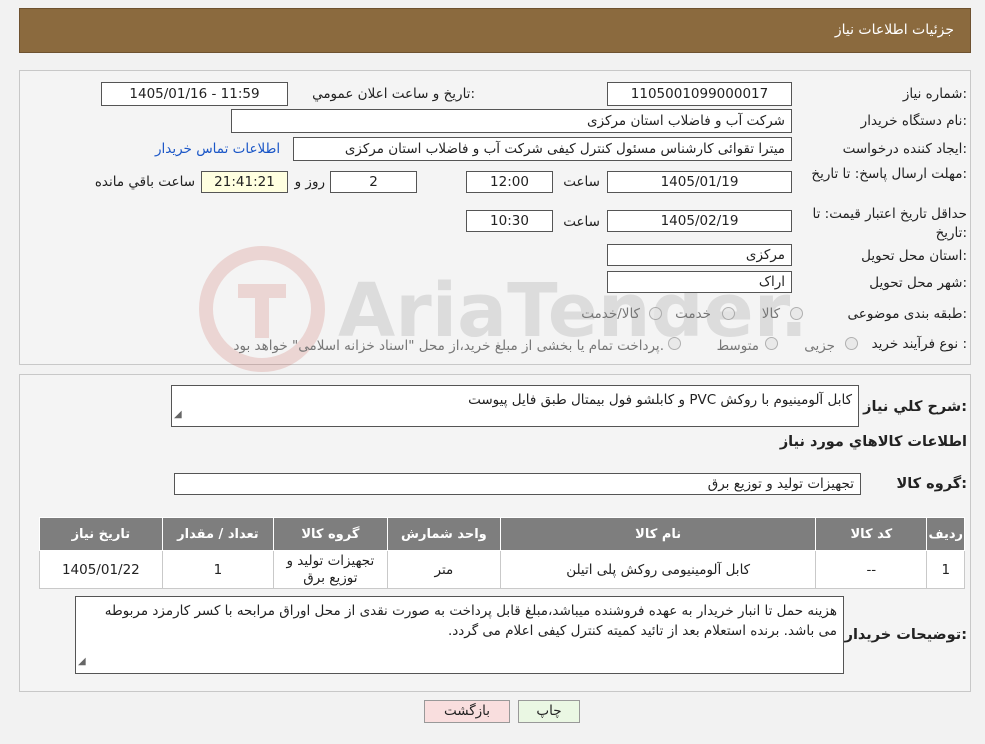 The height and width of the screenshot is (744, 985). What do you see at coordinates (144, 182) in the screenshot?
I see `remaining-label: ساعت باقي مانده` at bounding box center [144, 182].